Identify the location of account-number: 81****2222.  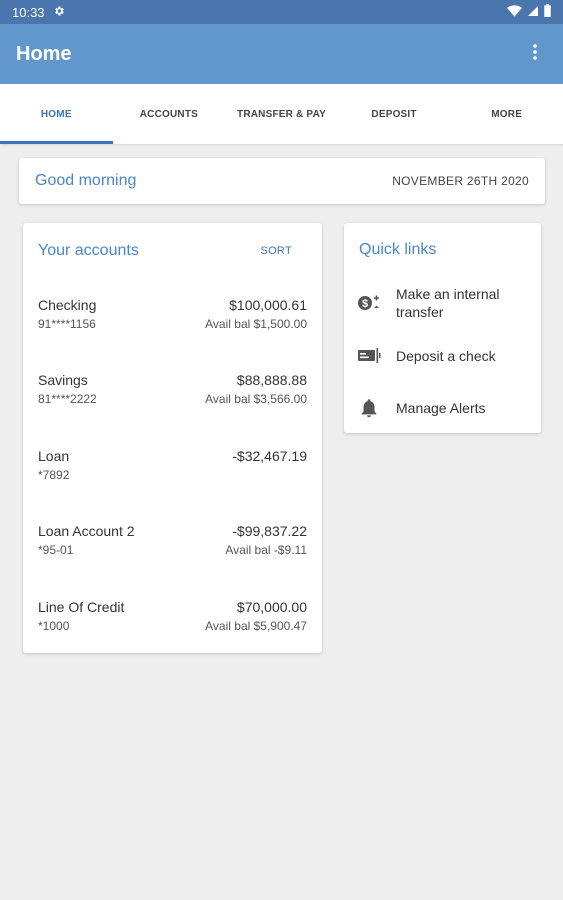
(67, 399).